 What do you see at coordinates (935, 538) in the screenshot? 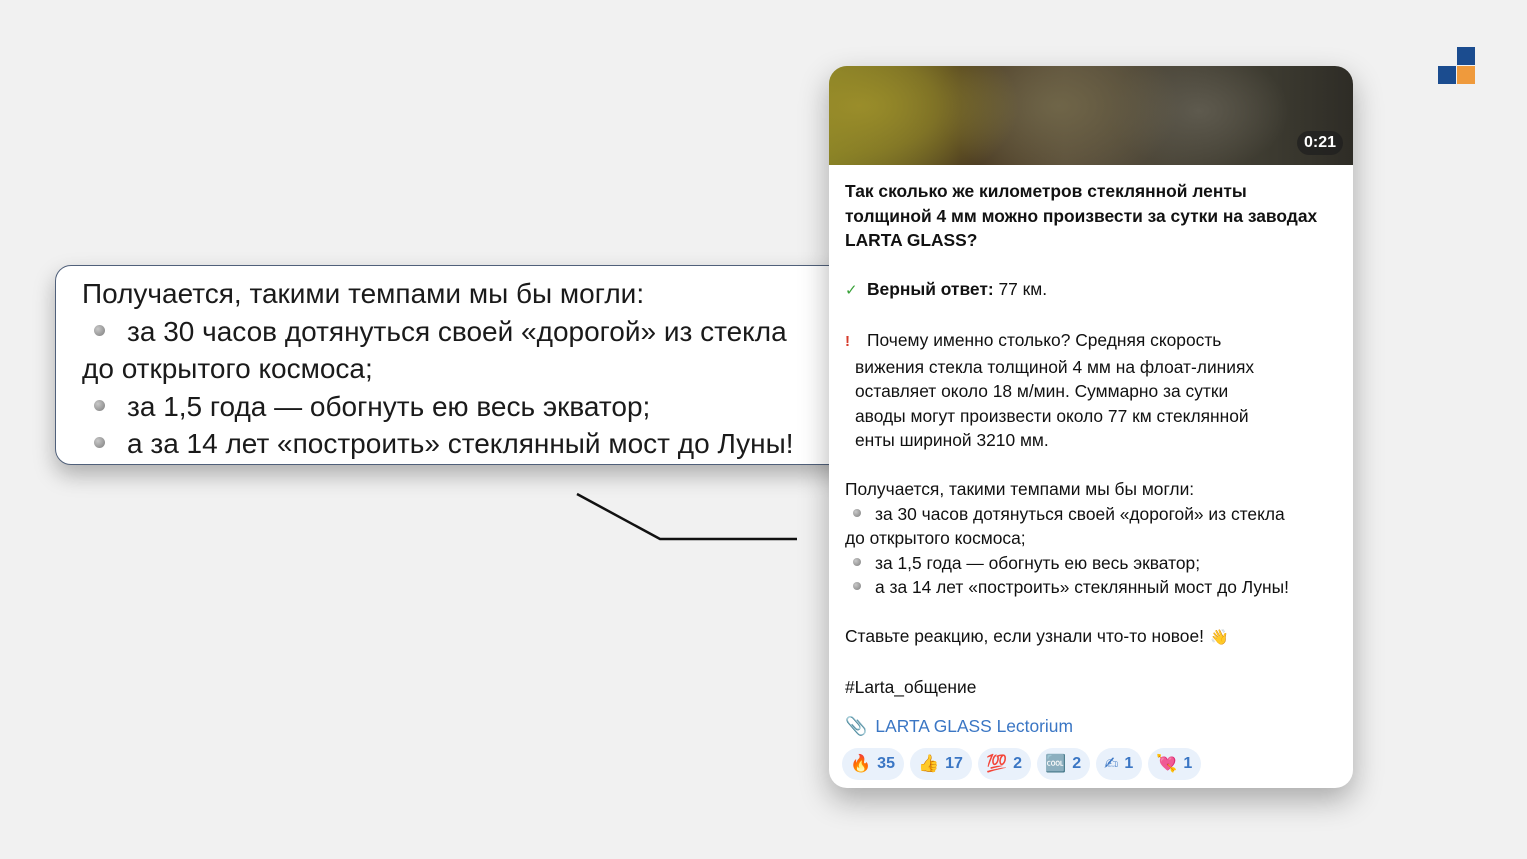
I see `bullet-1-cont: до открытого космоса;` at bounding box center [935, 538].